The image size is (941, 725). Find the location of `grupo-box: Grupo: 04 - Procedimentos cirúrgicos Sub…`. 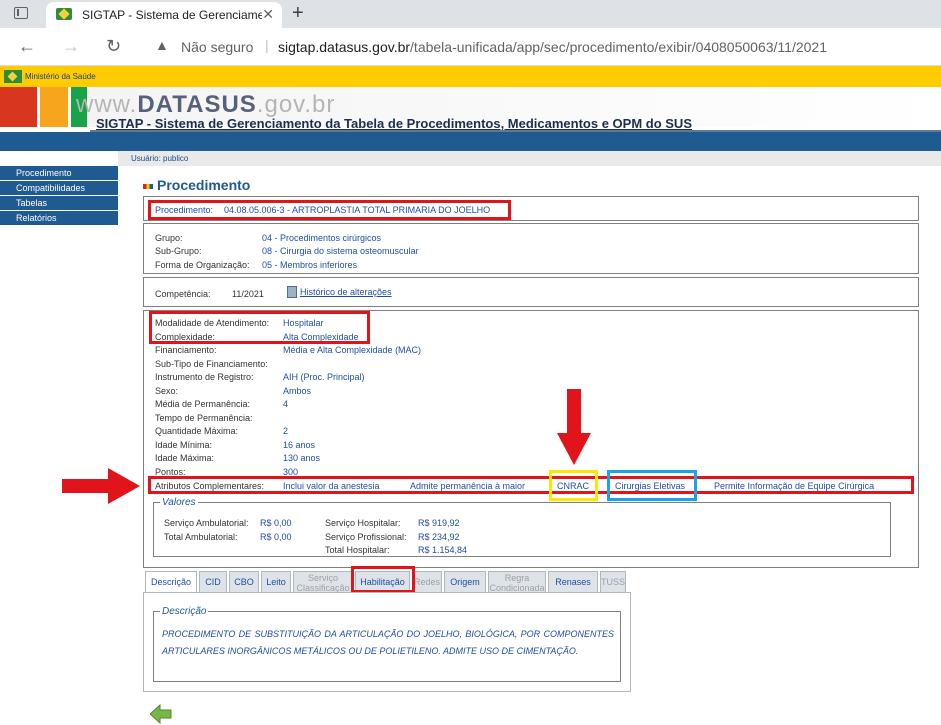

grupo-box: Grupo: 04 - Procedimentos cirúrgicos Sub… is located at coordinates (531, 248).